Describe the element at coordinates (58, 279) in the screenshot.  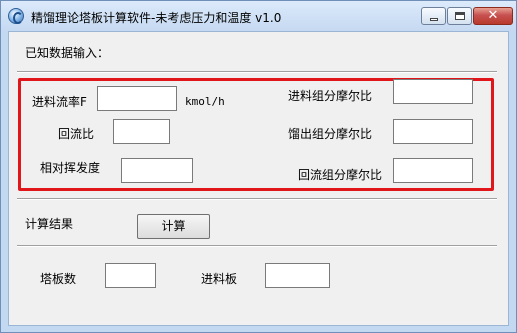
I see `plates-label: 塔板数` at that location.